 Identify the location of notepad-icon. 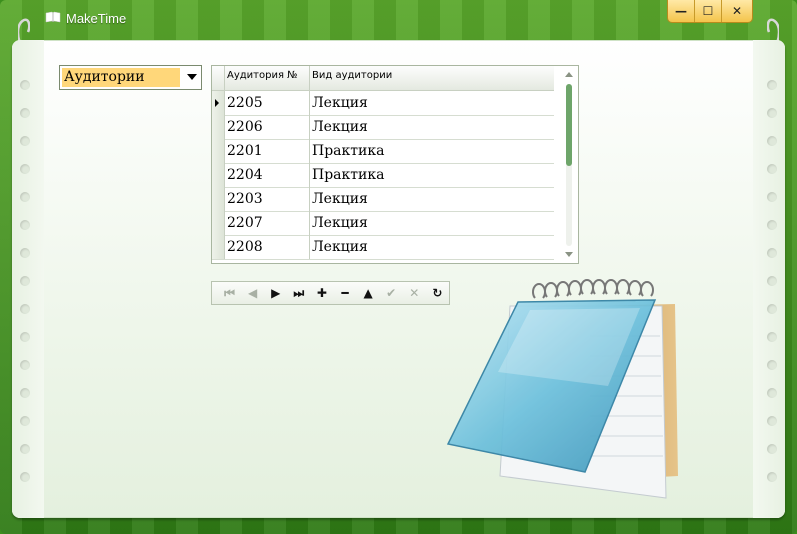
(562, 389).